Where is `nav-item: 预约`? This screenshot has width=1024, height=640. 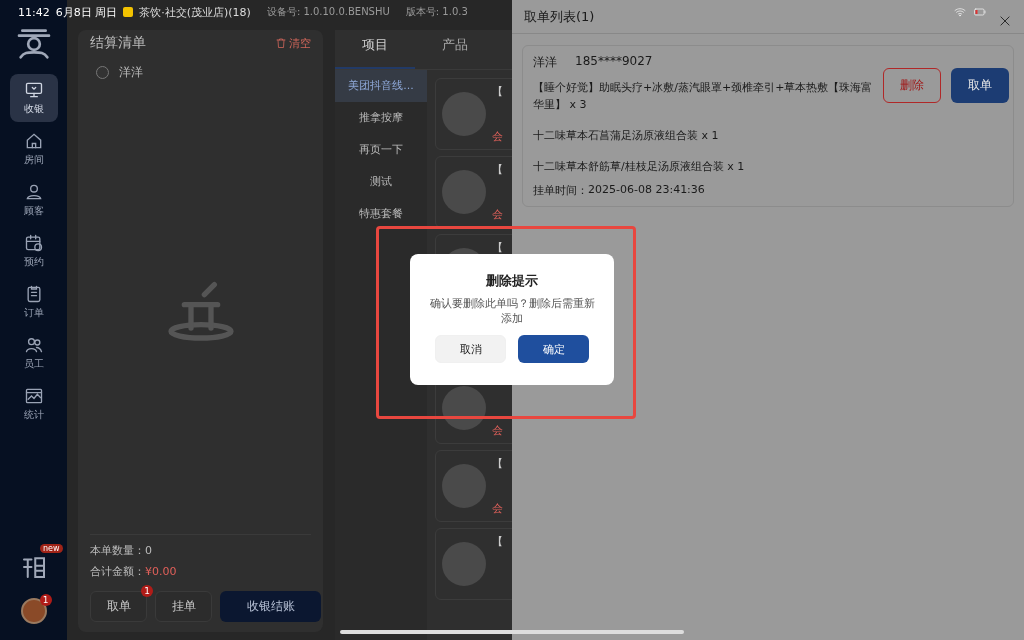
nav-item: 预约 is located at coordinates (33, 251).